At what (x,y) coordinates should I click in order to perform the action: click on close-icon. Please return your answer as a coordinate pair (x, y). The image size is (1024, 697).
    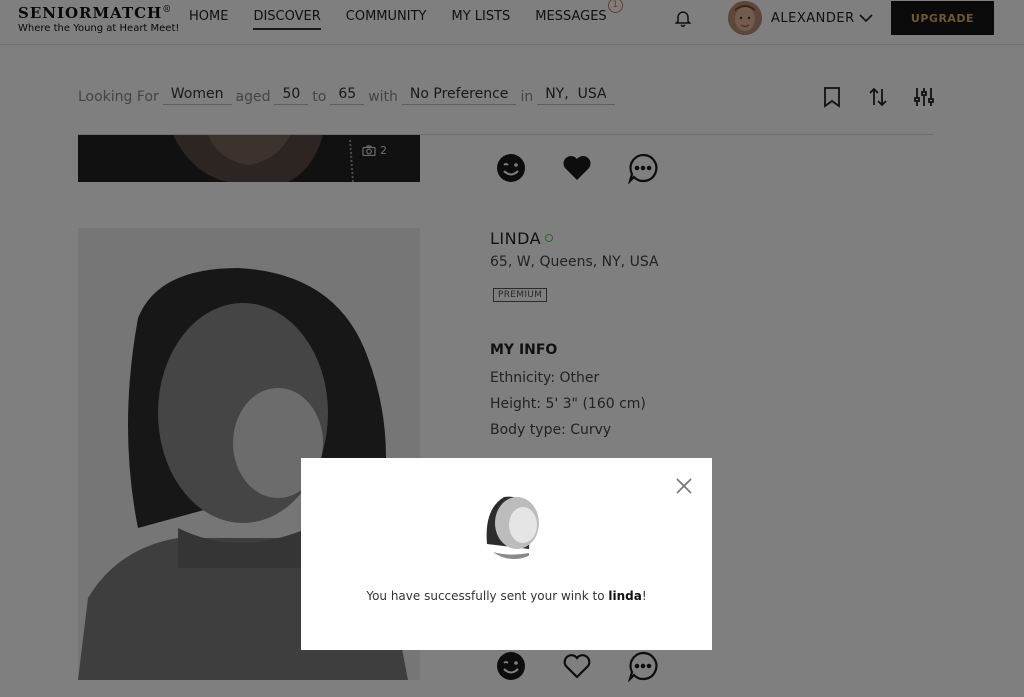
    Looking at the image, I should click on (684, 486).